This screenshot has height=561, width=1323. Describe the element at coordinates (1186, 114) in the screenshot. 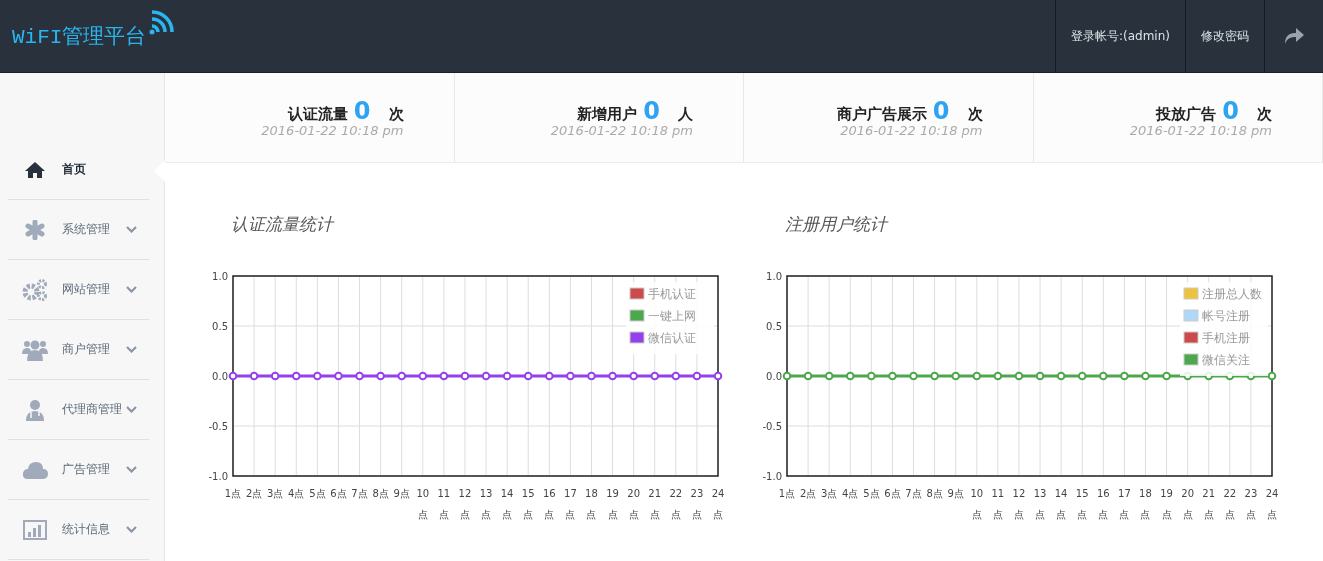

I see `stat-label: 投放广告` at that location.